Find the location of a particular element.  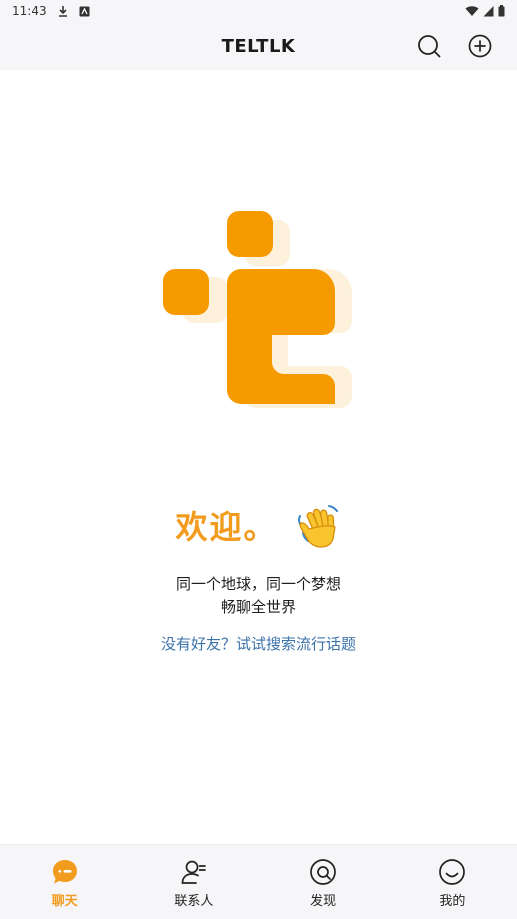

nav-label-discover: 发现 is located at coordinates (323, 901).